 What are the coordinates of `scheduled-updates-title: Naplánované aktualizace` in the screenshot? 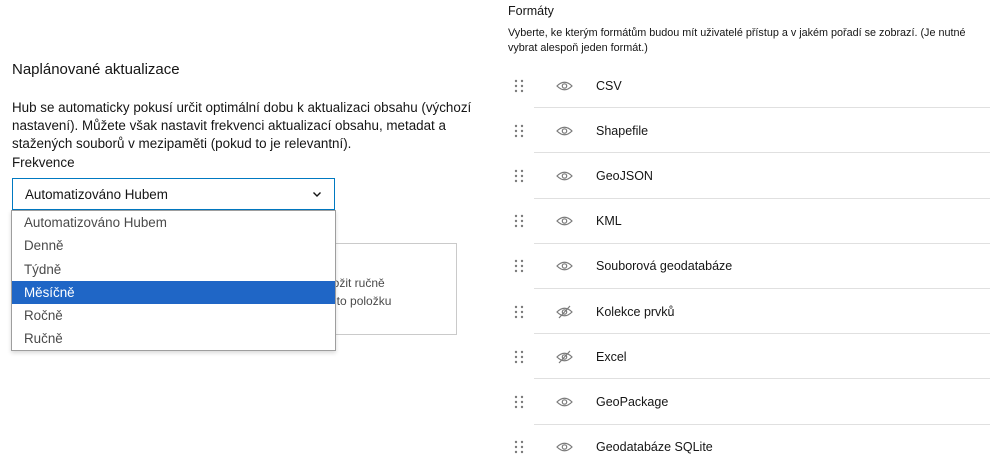 It's located at (96, 69).